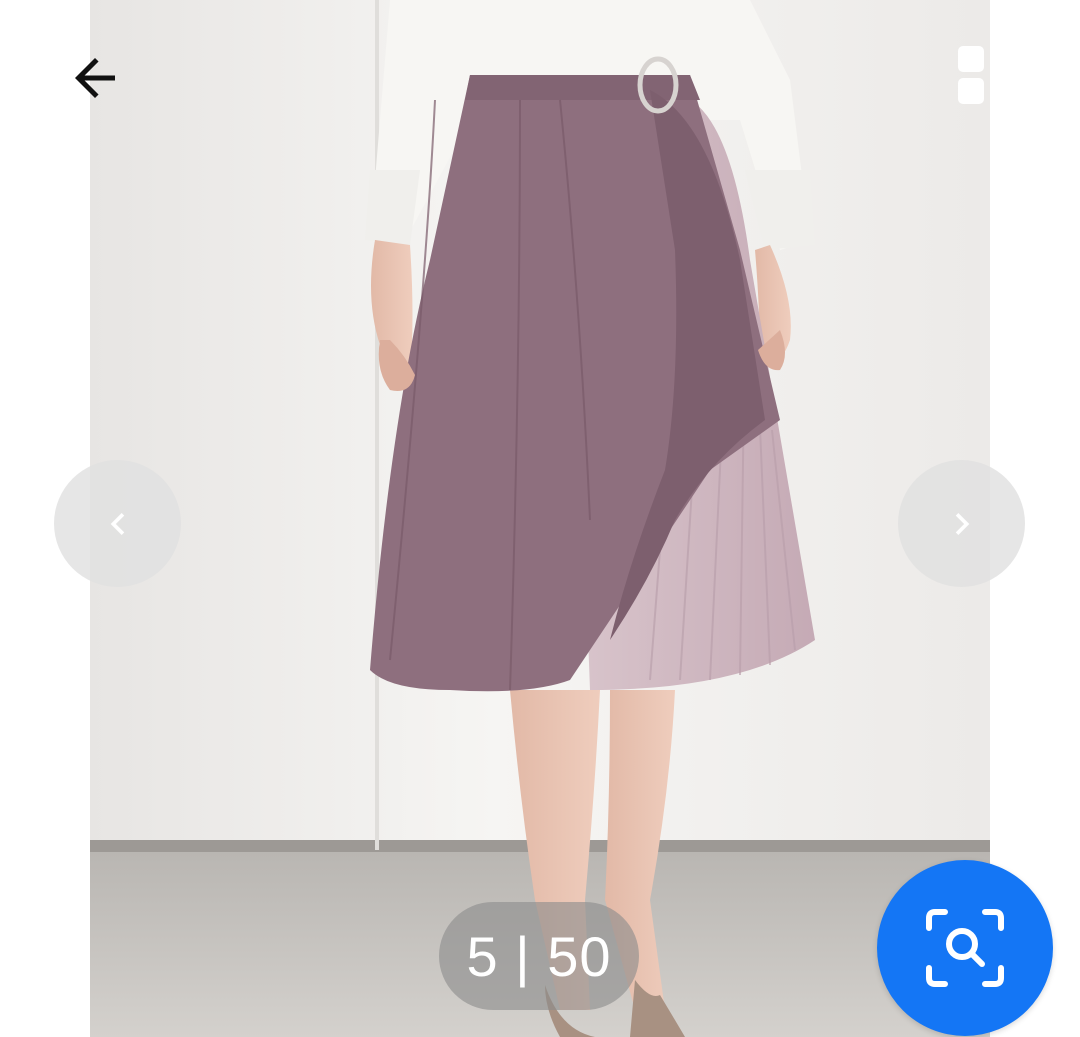  I want to click on grid-icon, so click(987, 75).